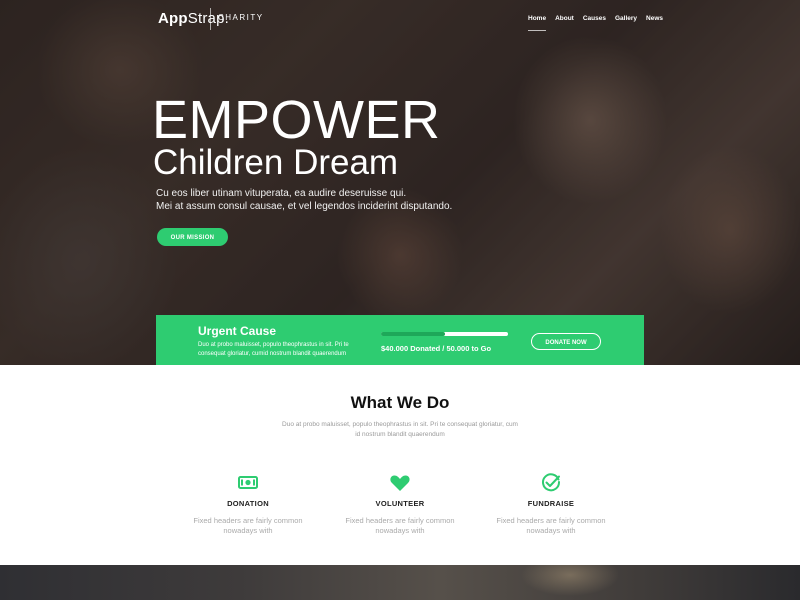 The height and width of the screenshot is (600, 800). I want to click on feature-title: FUNDRAISE, so click(551, 503).